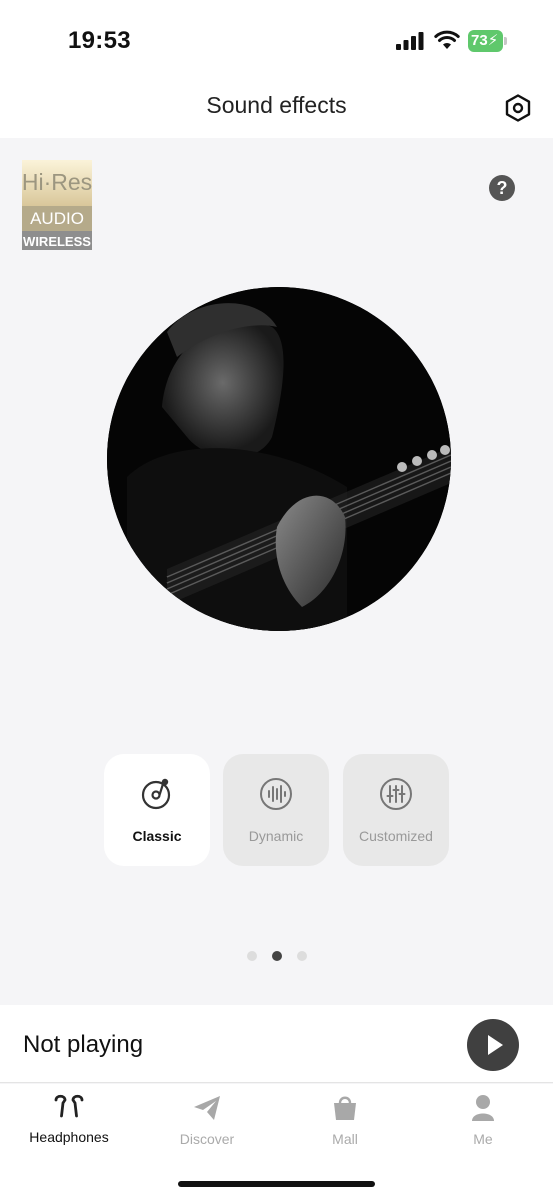 This screenshot has width=553, height=1200. I want to click on badge-line3: WIRELESS, so click(57, 241).